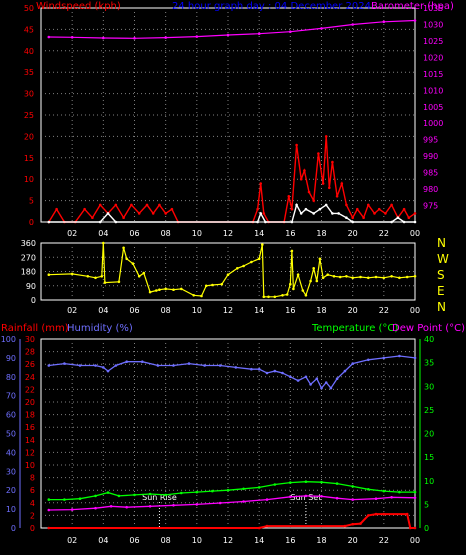  Describe the element at coordinates (412, 6) in the screenshot. I see `barometer-axis-label: Barometer (hpa)` at that location.